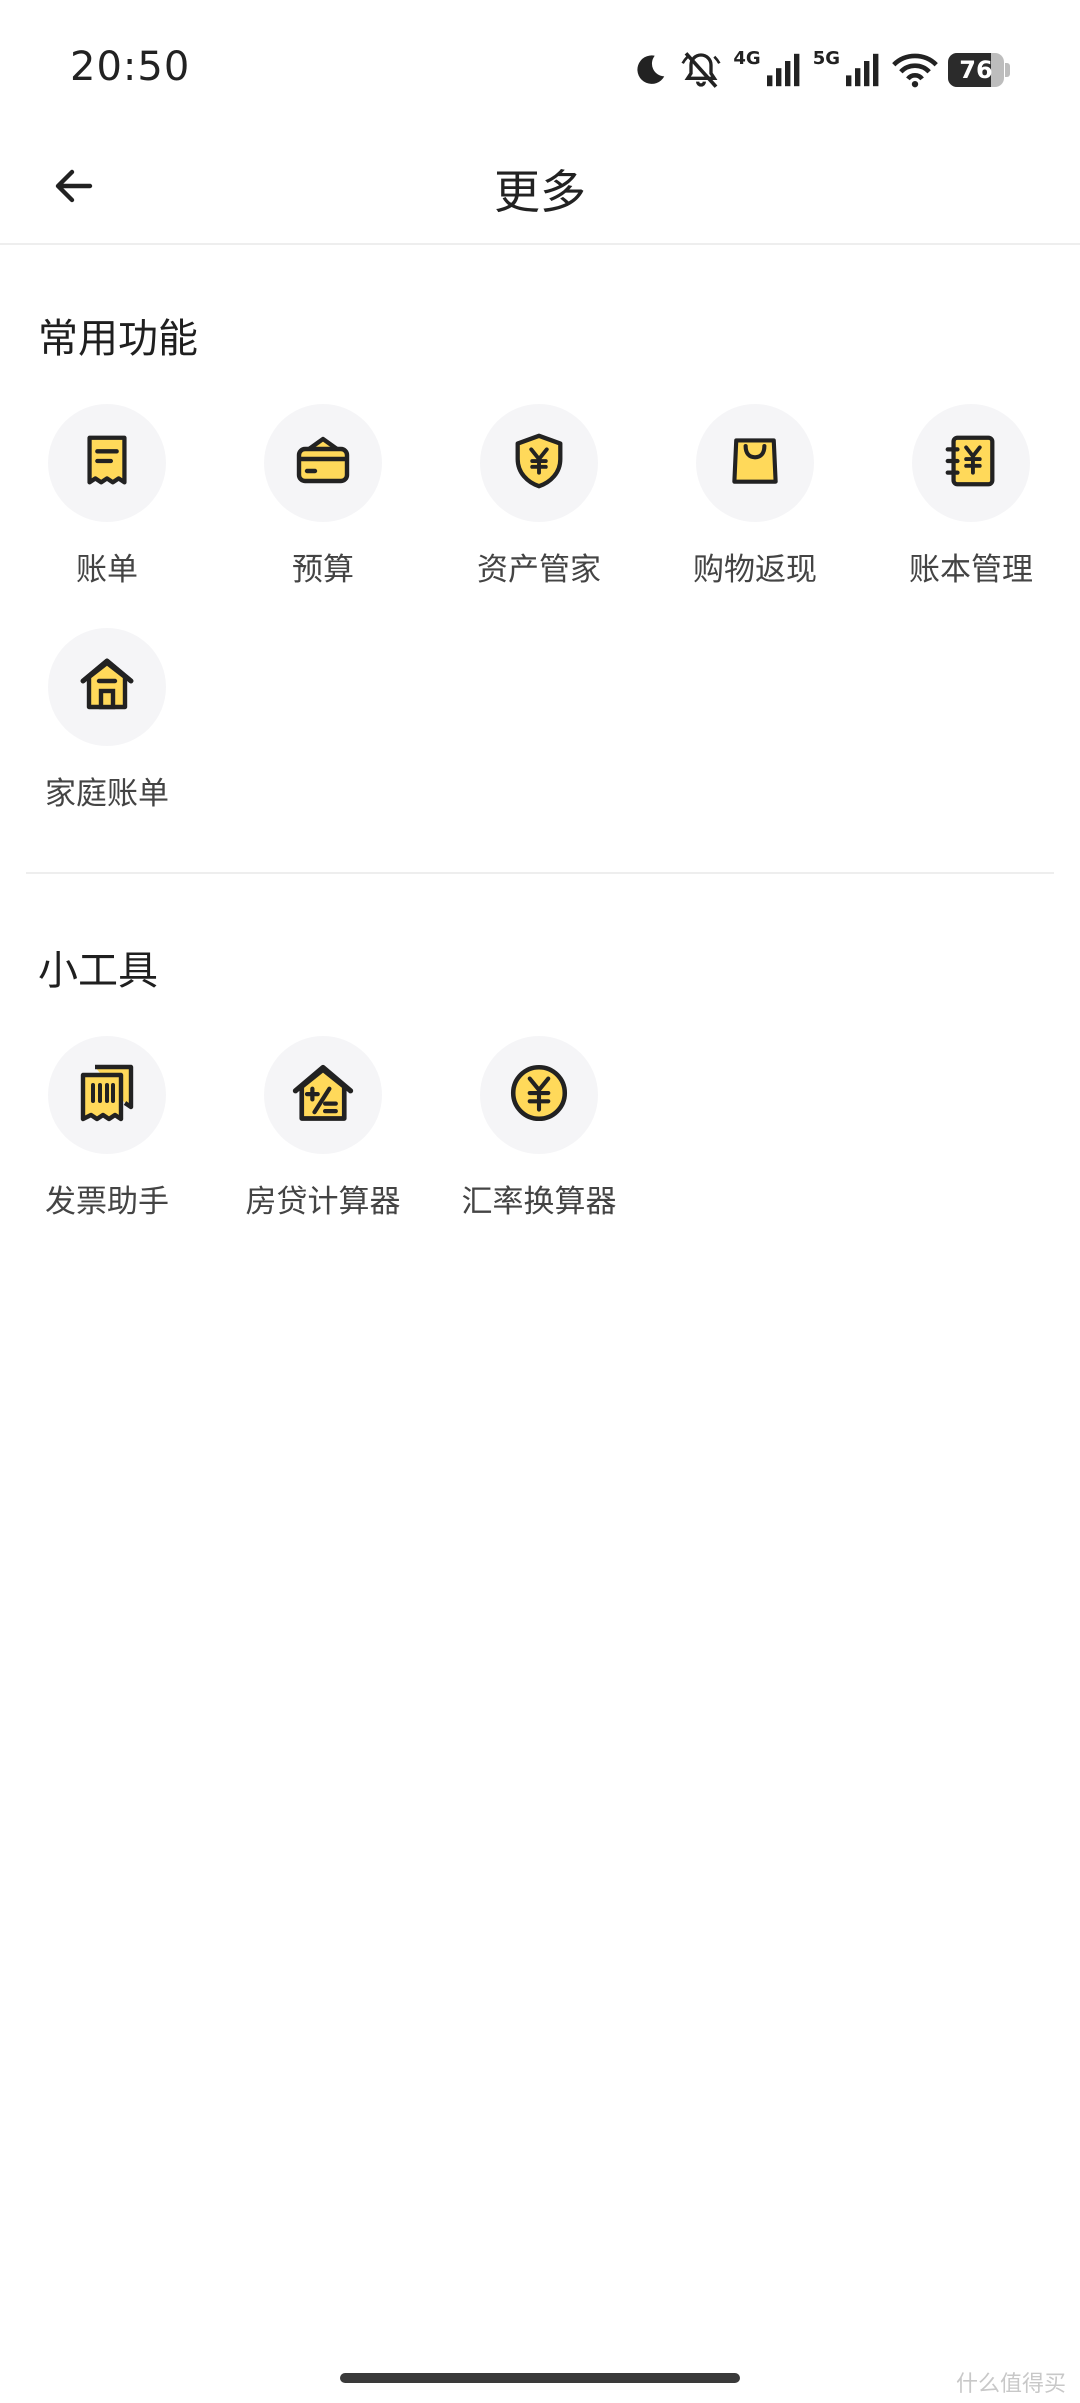  I want to click on tile-budget: 预算, so click(323, 504).